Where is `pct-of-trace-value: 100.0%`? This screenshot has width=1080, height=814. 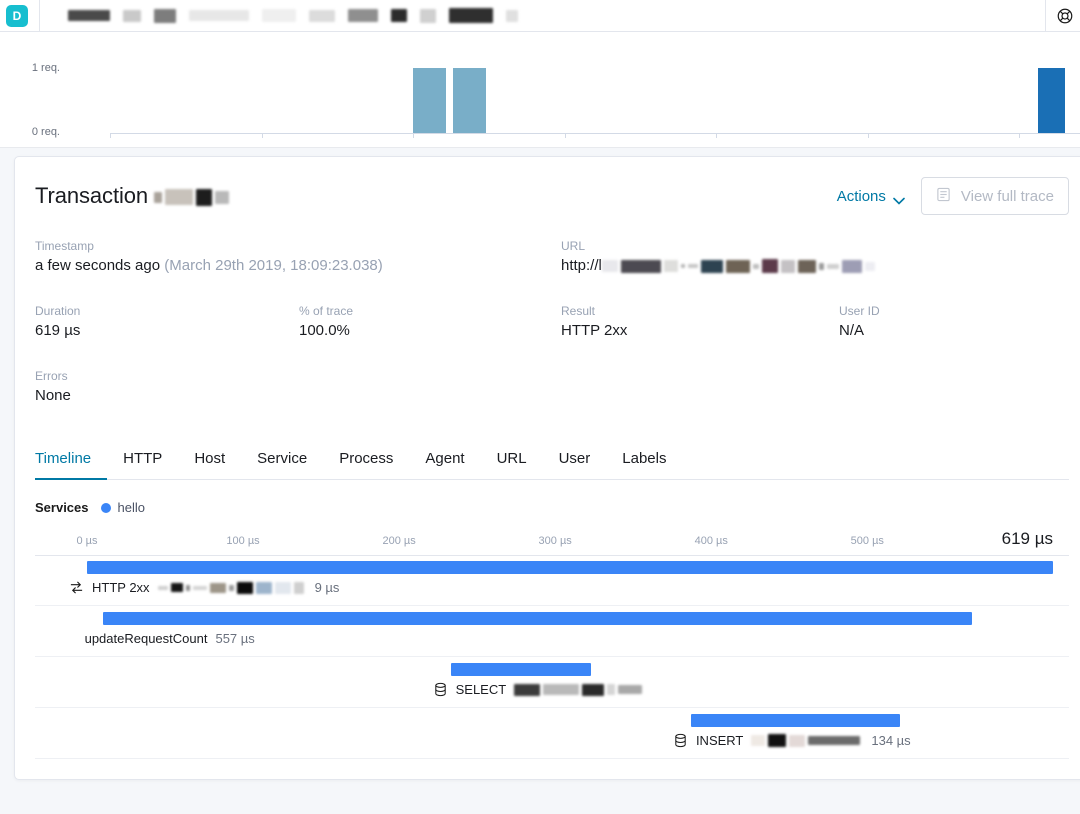 pct-of-trace-value: 100.0% is located at coordinates (324, 330).